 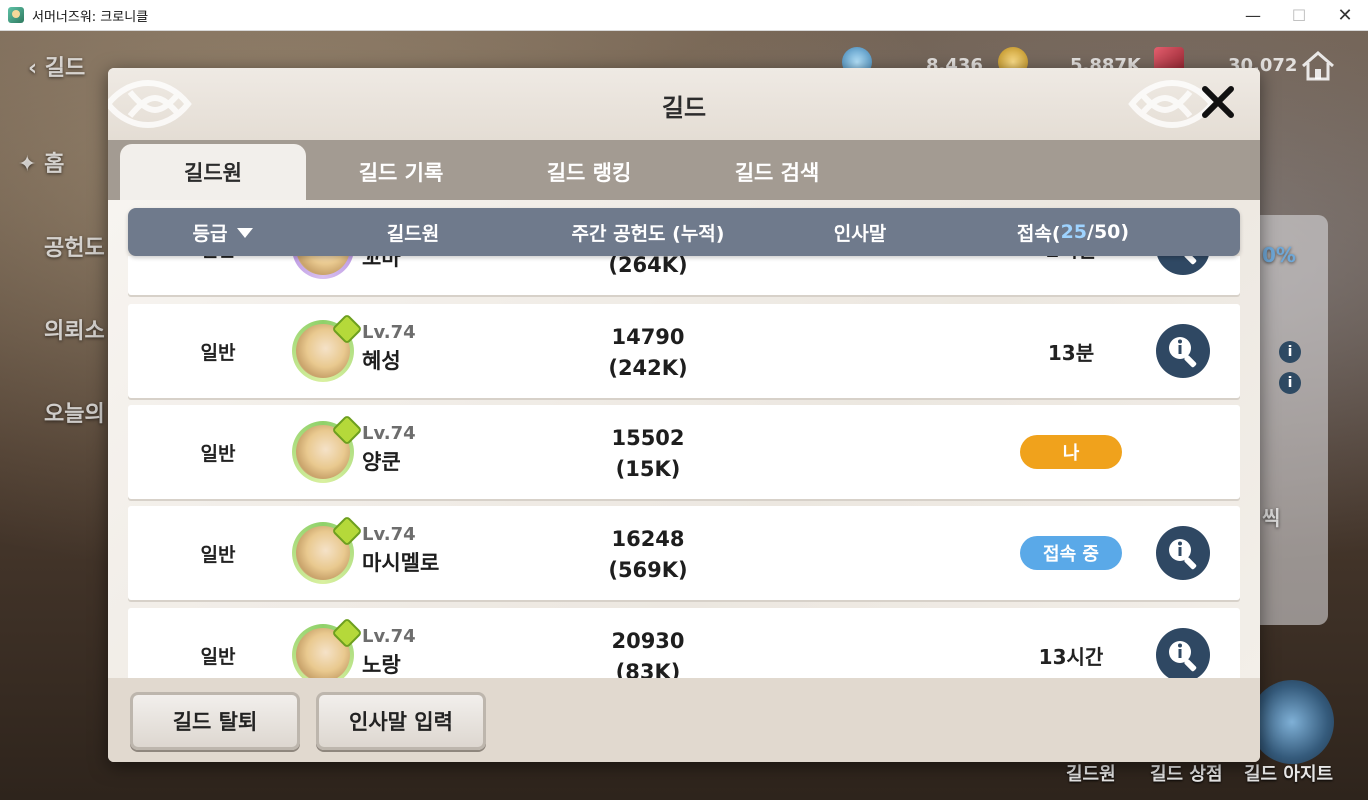 What do you see at coordinates (1186, 773) in the screenshot?
I see `bottom-tab-shop: 길드 상점` at bounding box center [1186, 773].